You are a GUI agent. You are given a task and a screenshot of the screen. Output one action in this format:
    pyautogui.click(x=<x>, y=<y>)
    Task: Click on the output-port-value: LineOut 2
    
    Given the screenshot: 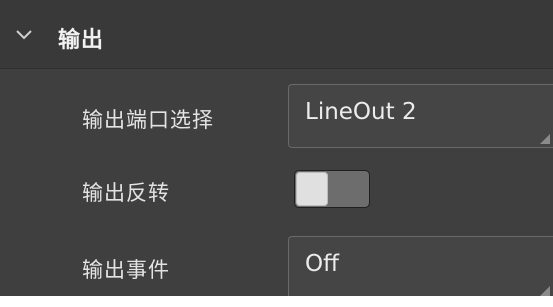 What is the action you would take?
    pyautogui.click(x=361, y=112)
    